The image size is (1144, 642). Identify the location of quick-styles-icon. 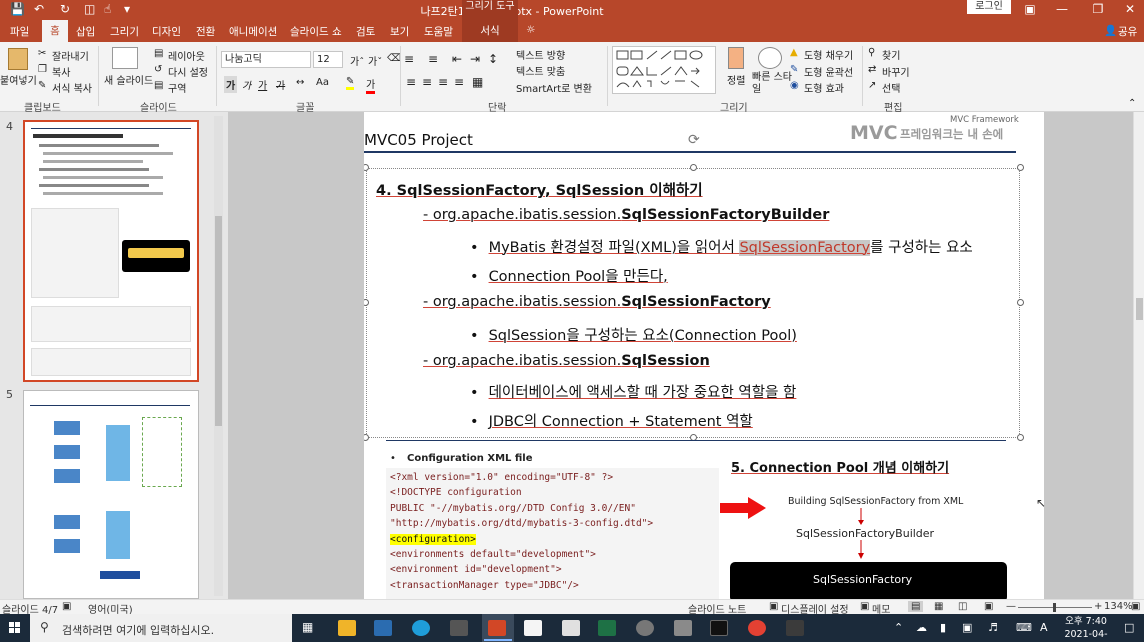
(770, 58).